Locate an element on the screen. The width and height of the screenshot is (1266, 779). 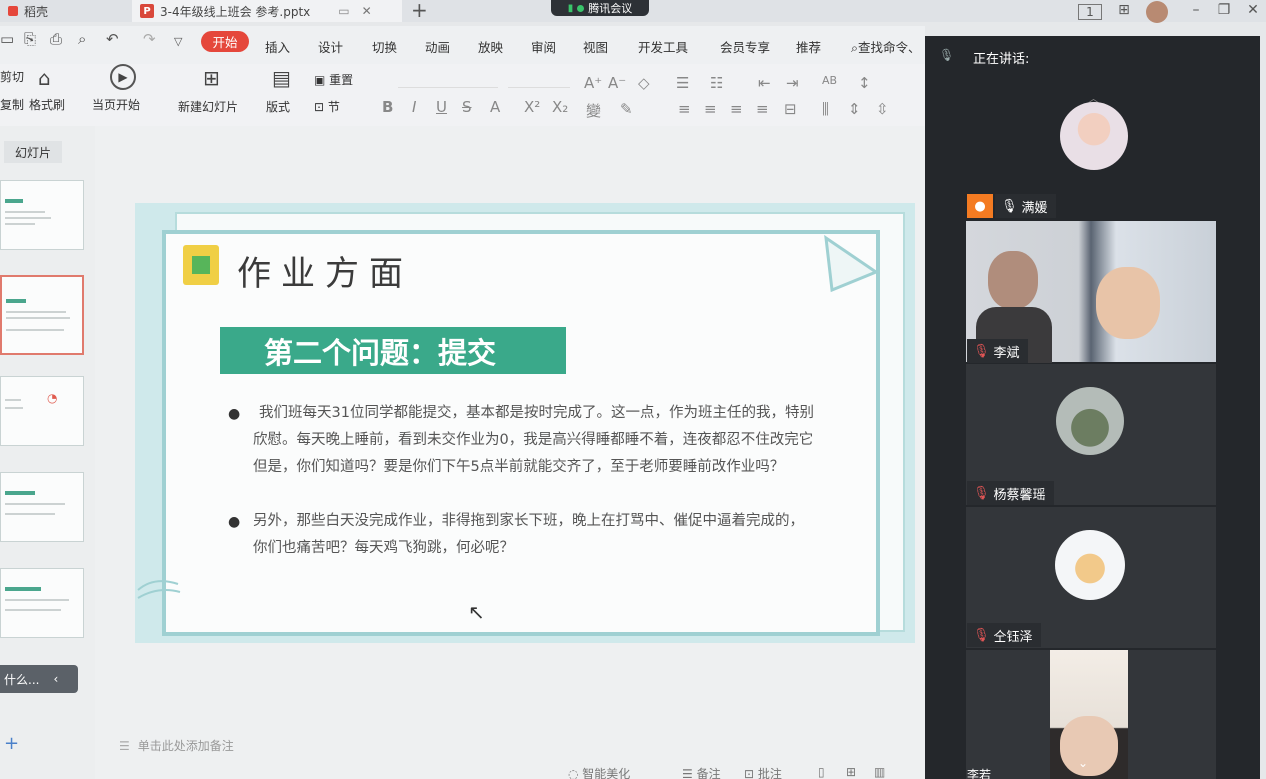
menu-start: 开始 is located at coordinates (225, 41).